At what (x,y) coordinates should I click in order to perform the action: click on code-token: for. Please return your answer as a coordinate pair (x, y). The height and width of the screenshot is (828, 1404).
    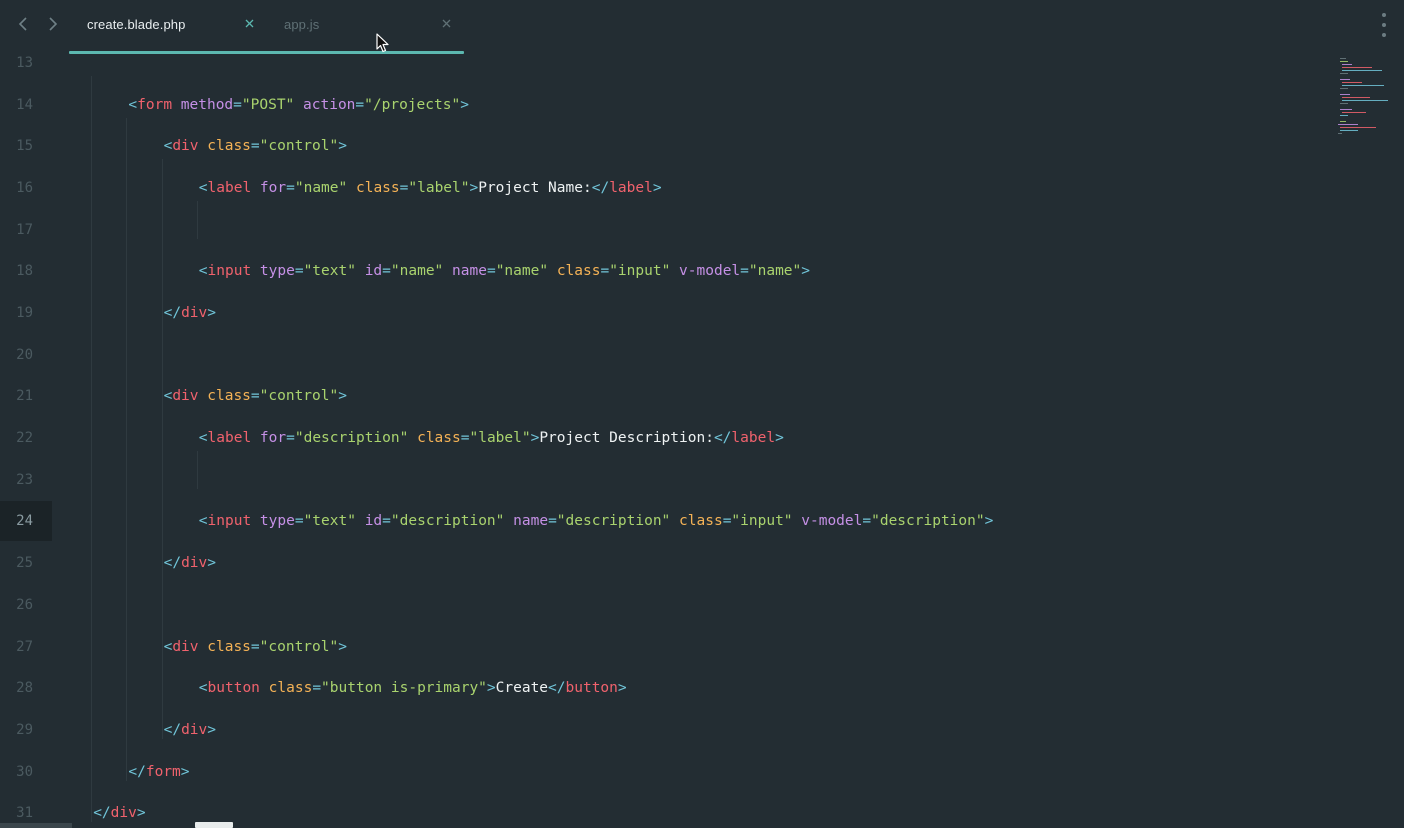
    Looking at the image, I should click on (273, 438).